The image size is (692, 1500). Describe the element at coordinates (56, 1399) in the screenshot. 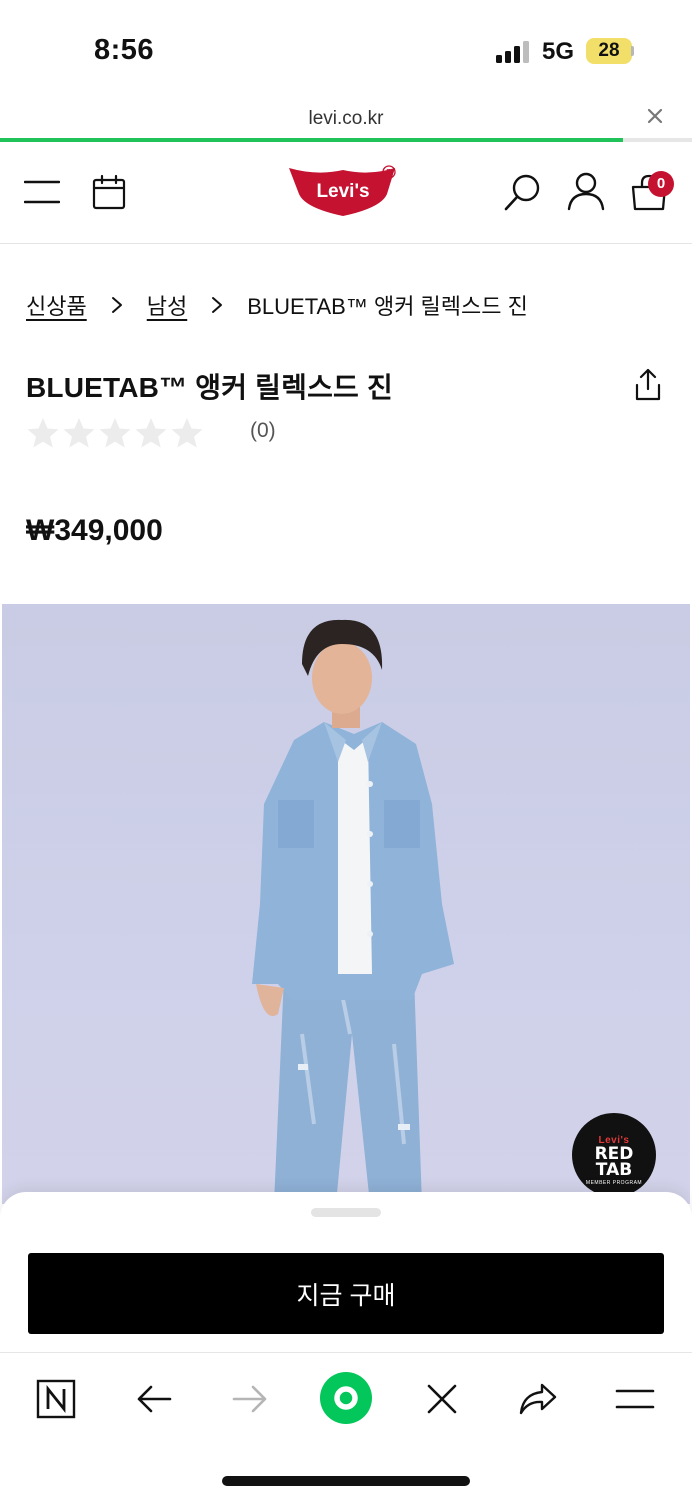

I see `naver-icon` at that location.